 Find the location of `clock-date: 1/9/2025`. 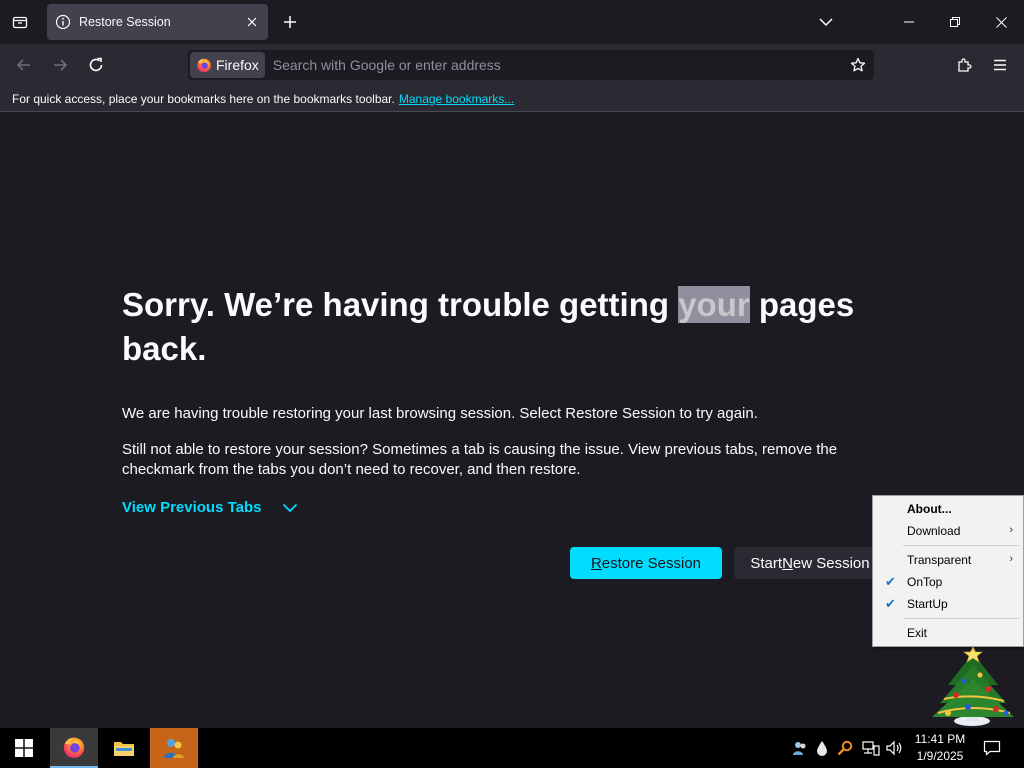

clock-date: 1/9/2025 is located at coordinates (940, 756).